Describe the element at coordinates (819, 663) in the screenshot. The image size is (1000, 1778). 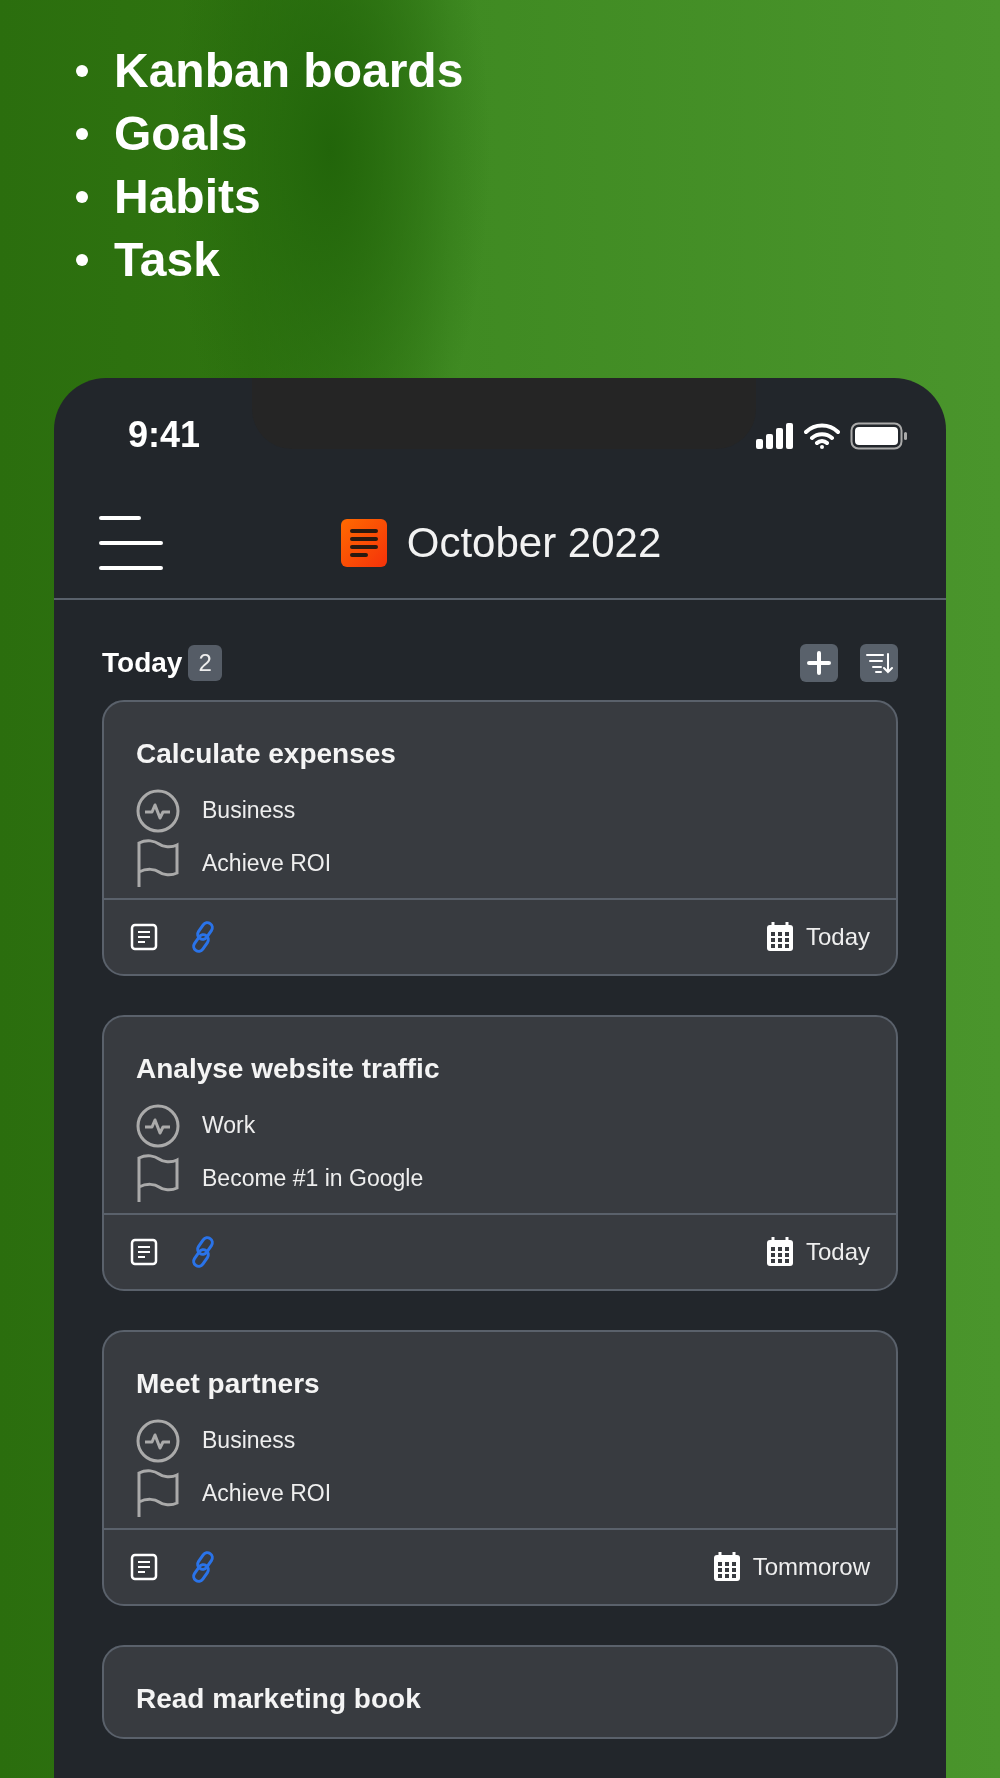
I see `add-button` at that location.